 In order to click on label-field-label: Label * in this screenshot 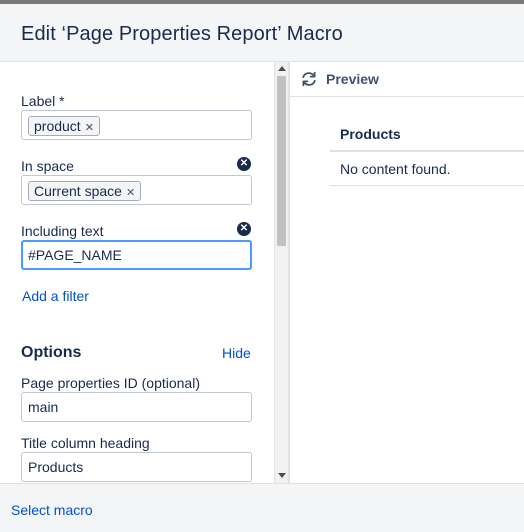, I will do `click(43, 101)`.